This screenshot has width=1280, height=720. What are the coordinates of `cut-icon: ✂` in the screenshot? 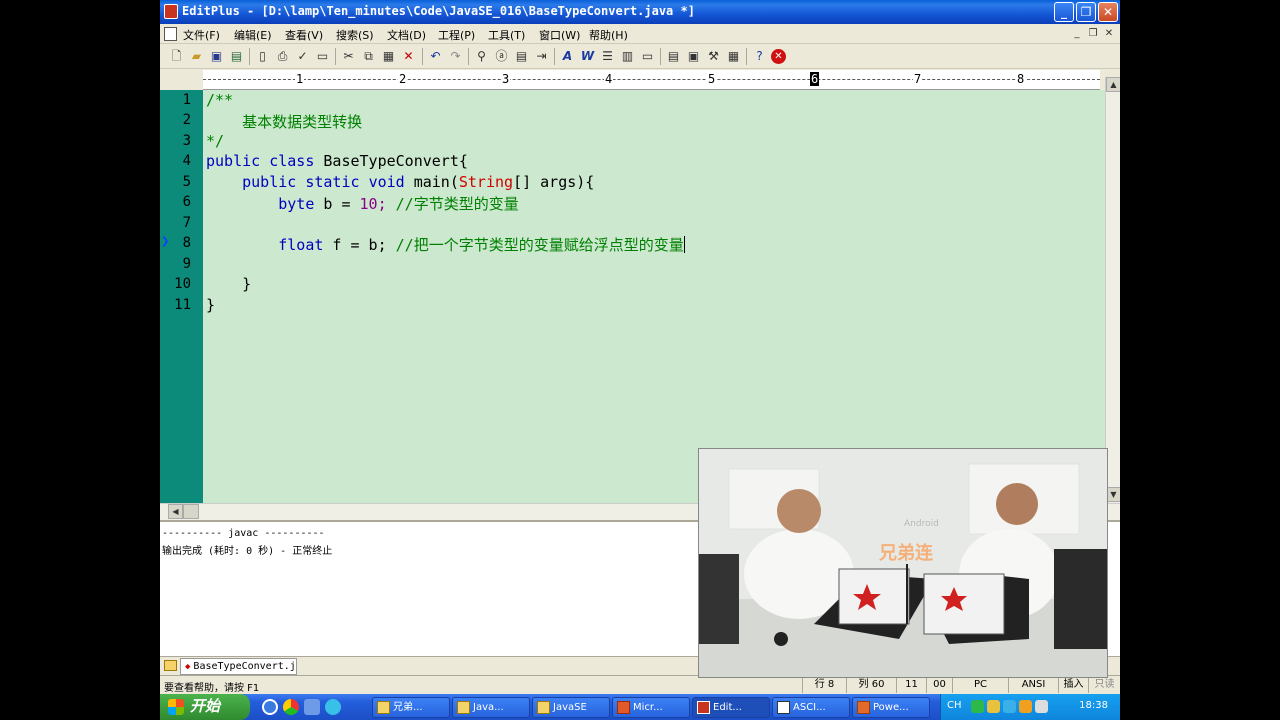 It's located at (348, 56).